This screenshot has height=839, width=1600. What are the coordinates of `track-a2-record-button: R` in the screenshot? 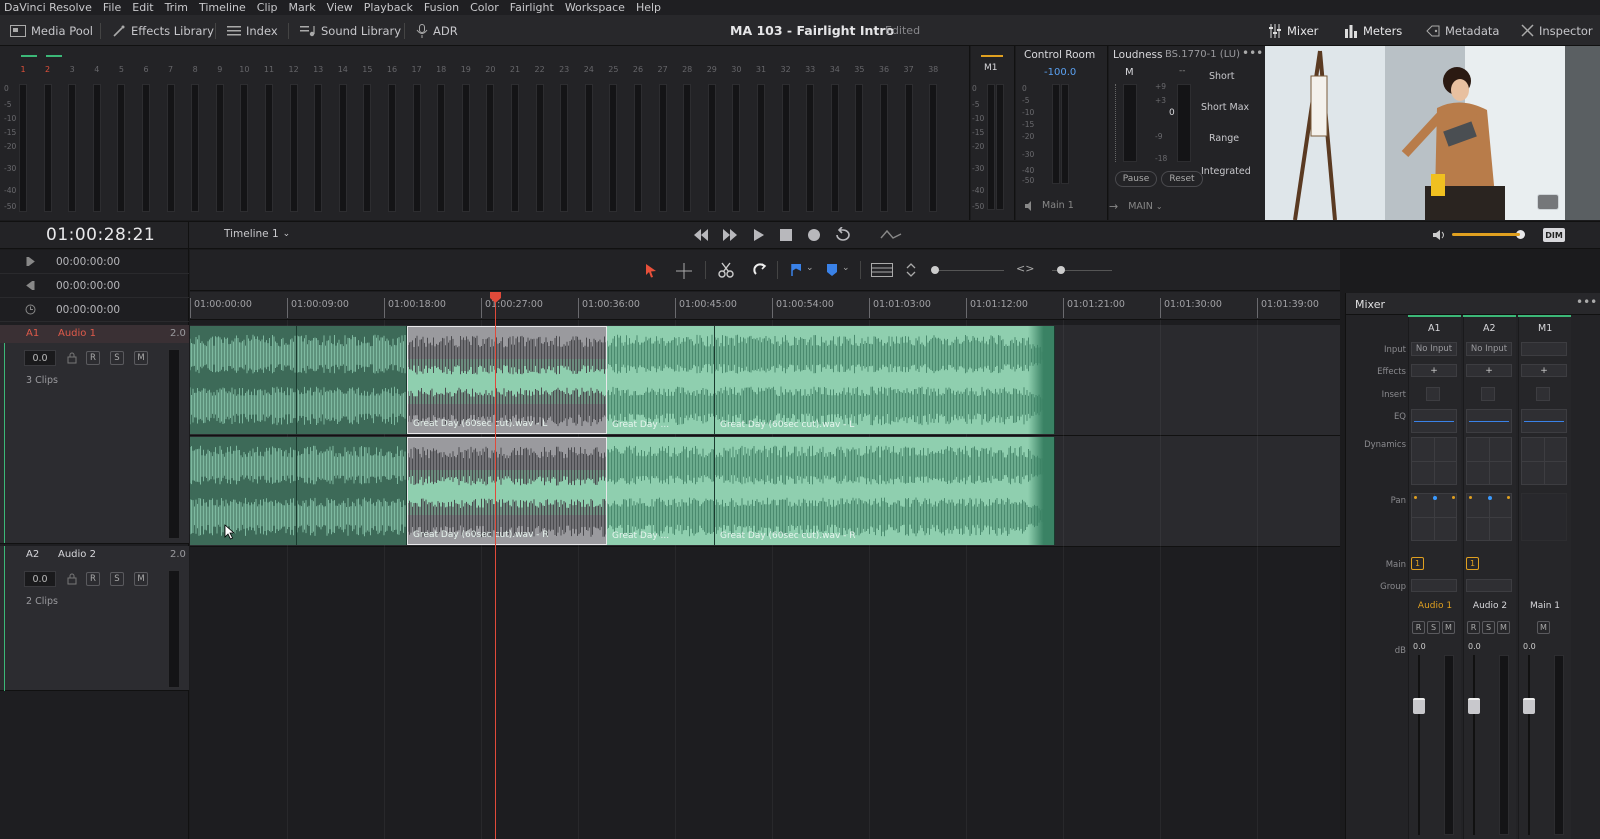 It's located at (93, 579).